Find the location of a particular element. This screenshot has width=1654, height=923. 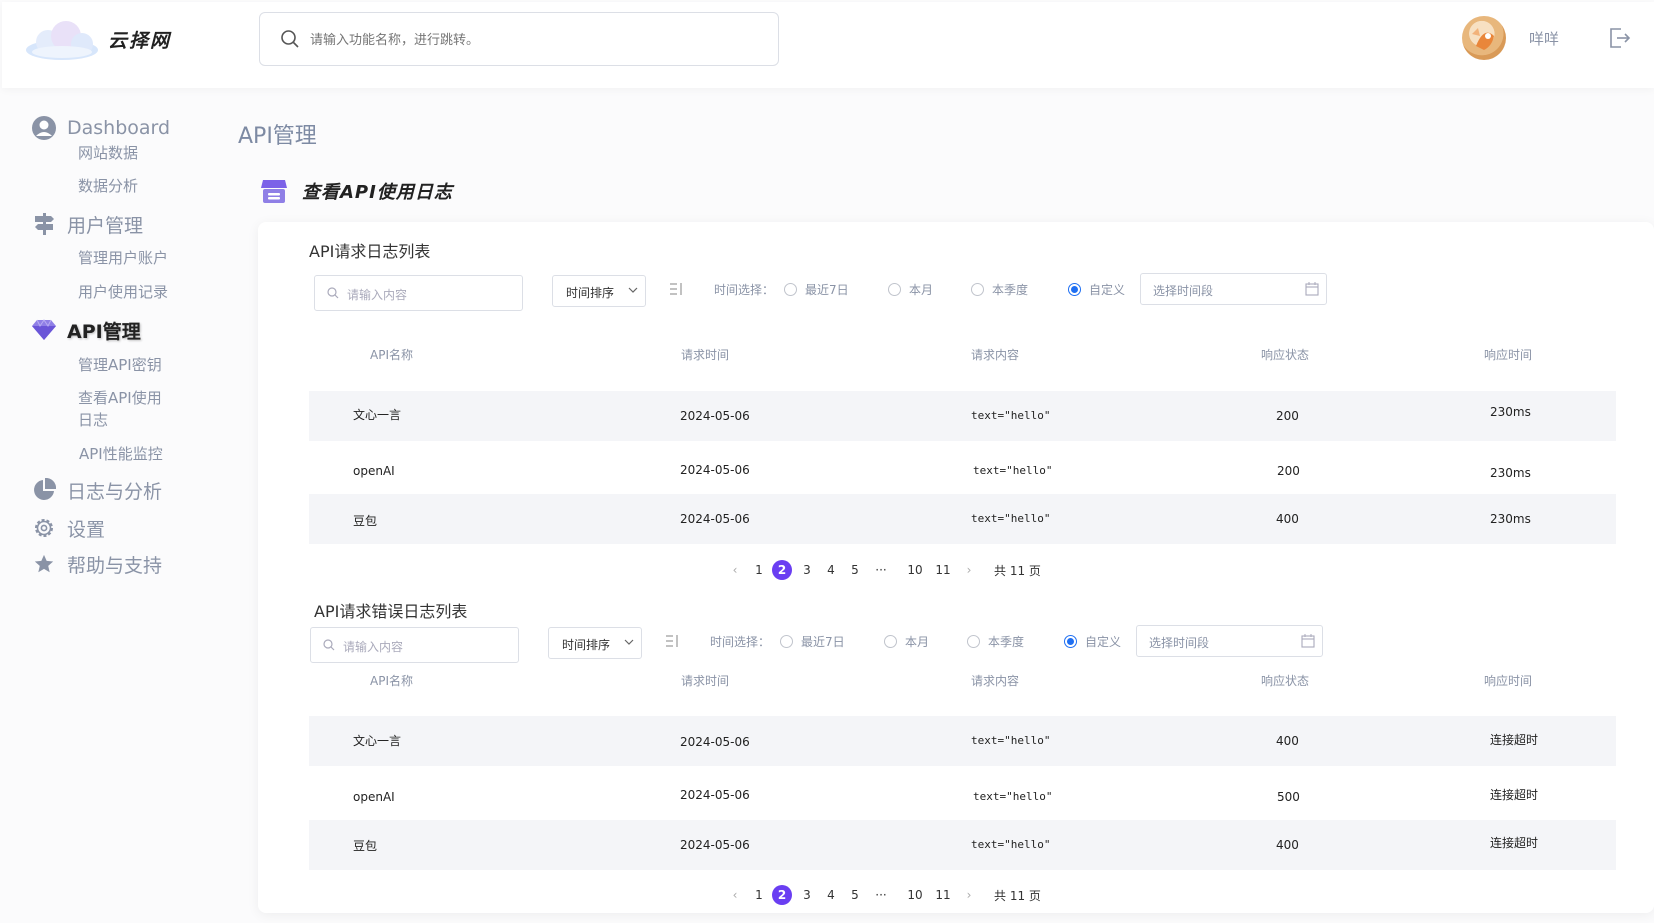

sidebar-item-label: API管理 is located at coordinates (104, 331).